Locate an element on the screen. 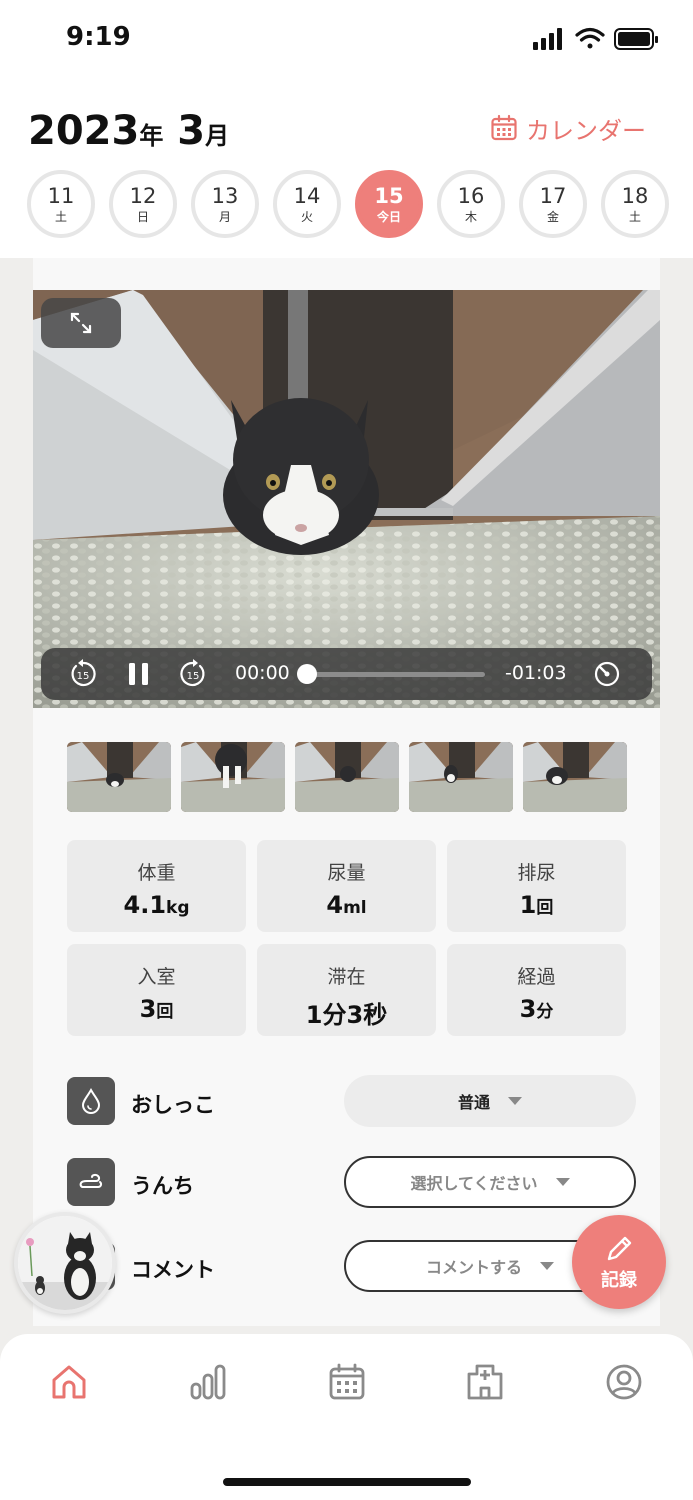  comment-label: コメント is located at coordinates (173, 1270).